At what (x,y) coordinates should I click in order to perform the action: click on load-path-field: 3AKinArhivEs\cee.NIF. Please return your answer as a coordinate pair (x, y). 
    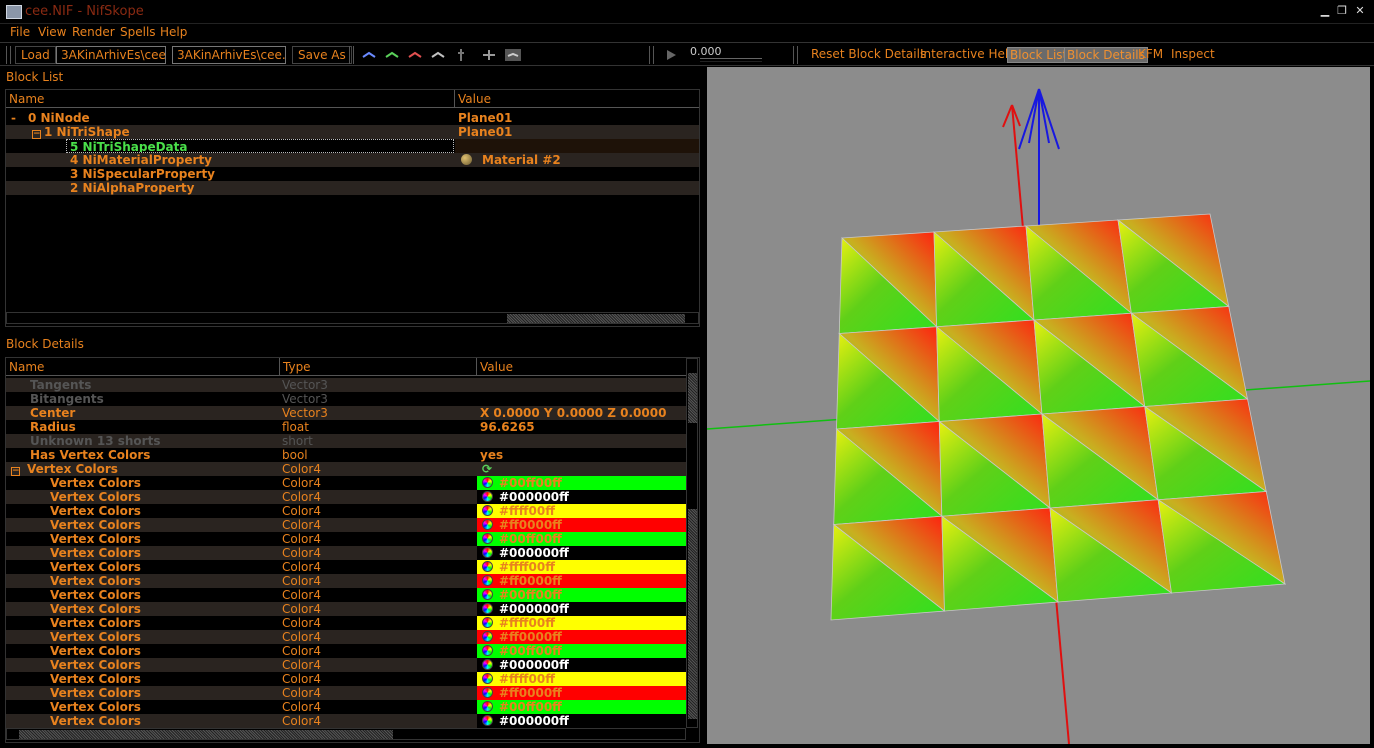
    Looking at the image, I should click on (111, 55).